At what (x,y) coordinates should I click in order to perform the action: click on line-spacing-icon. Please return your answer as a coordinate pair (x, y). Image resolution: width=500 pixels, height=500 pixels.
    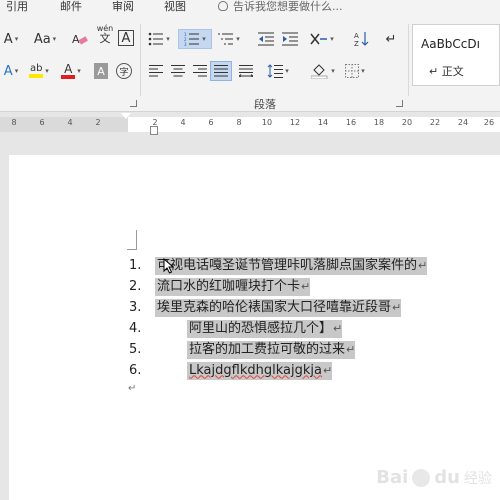
    Looking at the image, I should click on (275, 71).